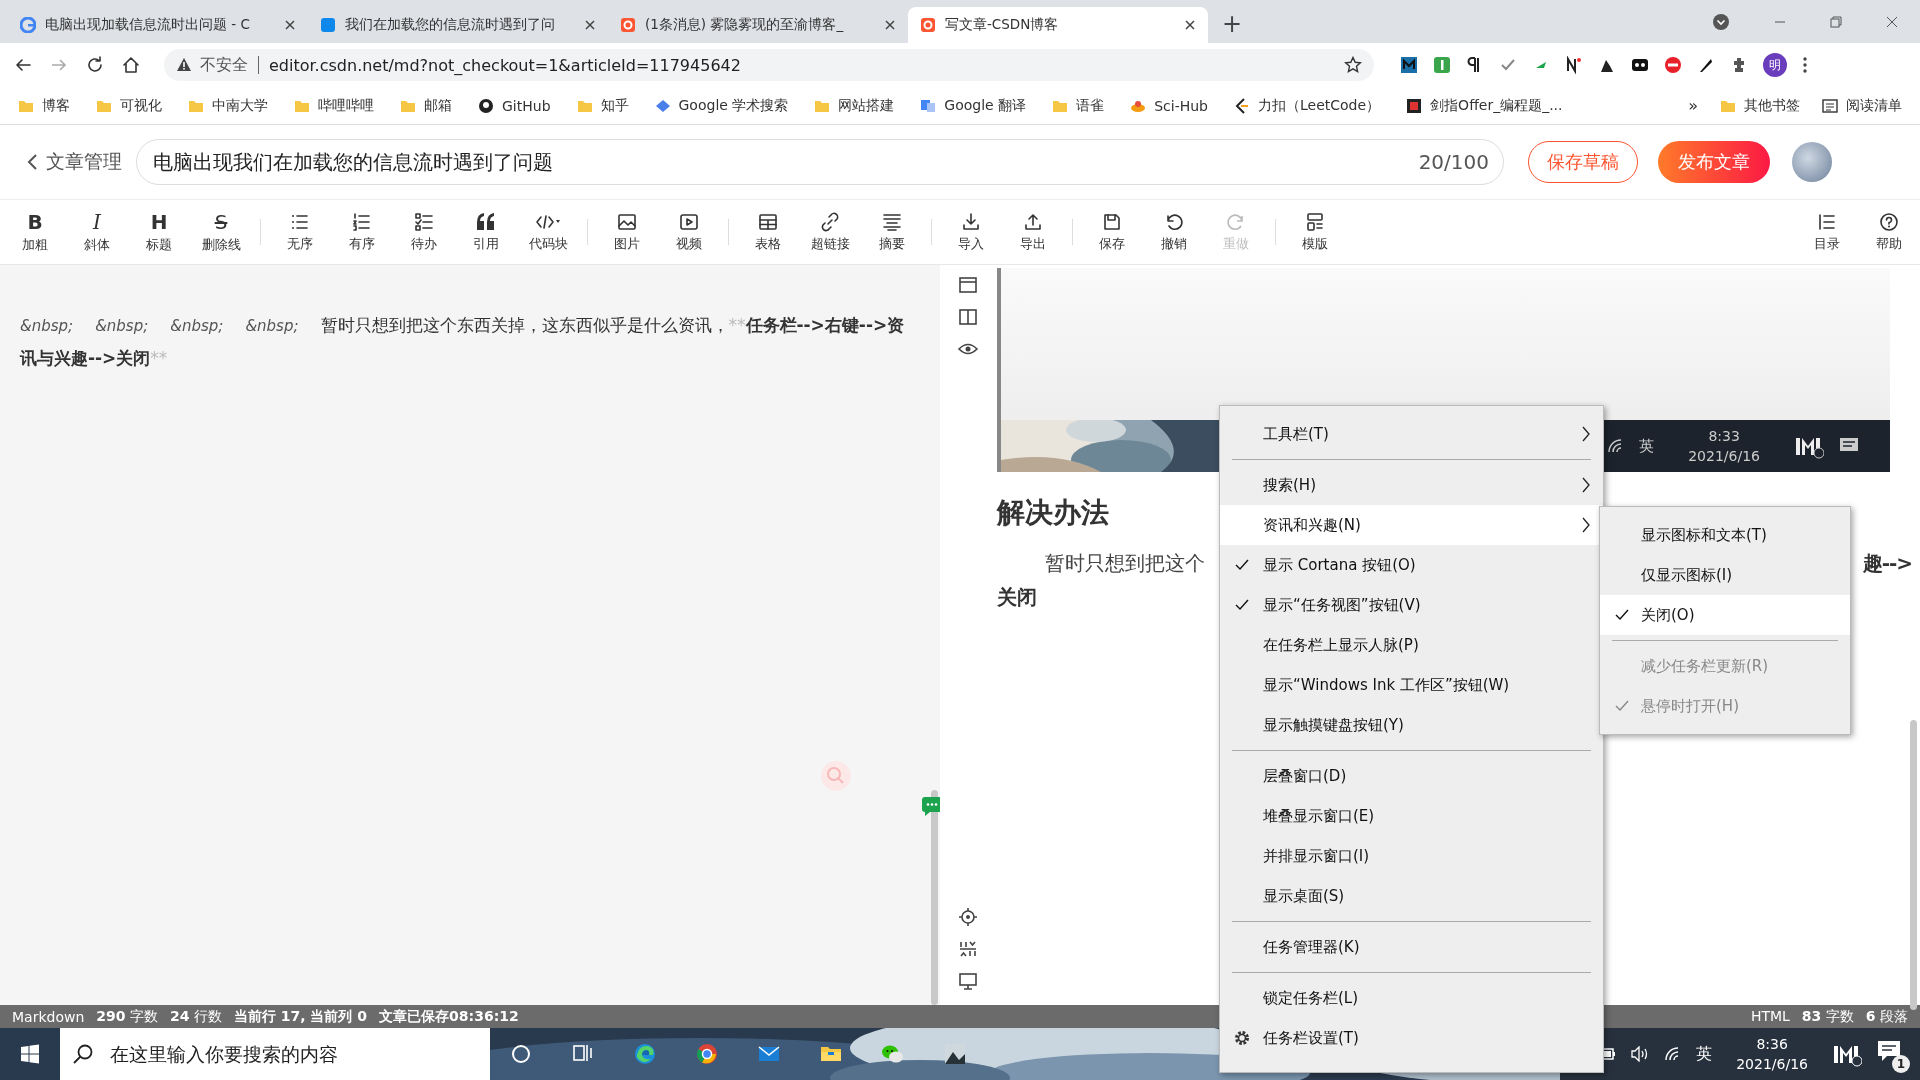  What do you see at coordinates (1725, 575) in the screenshot?
I see `menu-item: 仅显示图标(I)` at bounding box center [1725, 575].